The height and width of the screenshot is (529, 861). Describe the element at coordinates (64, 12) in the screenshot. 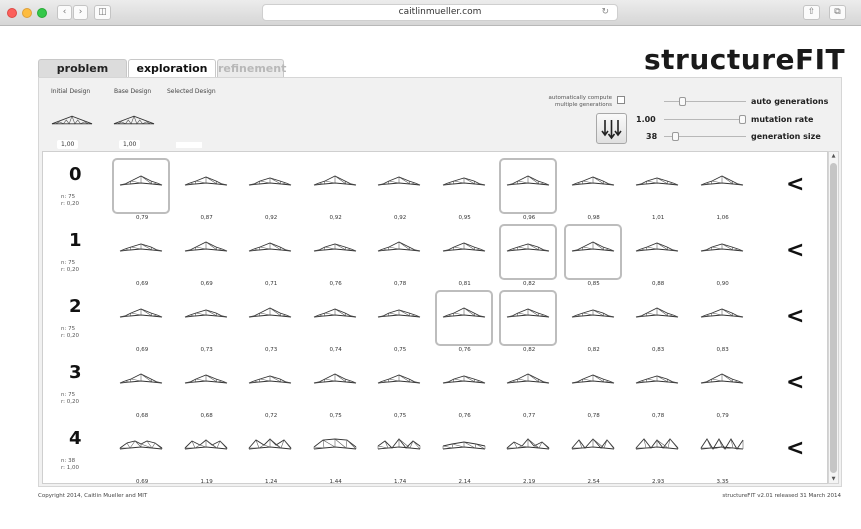

I see `back-button: ‹` at that location.